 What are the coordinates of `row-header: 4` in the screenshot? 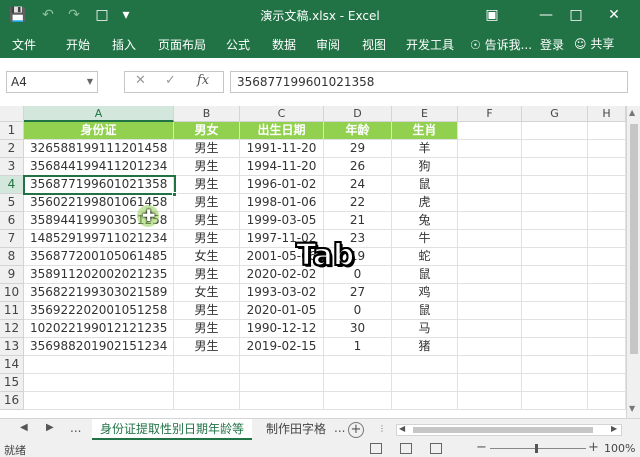 It's located at (12, 185).